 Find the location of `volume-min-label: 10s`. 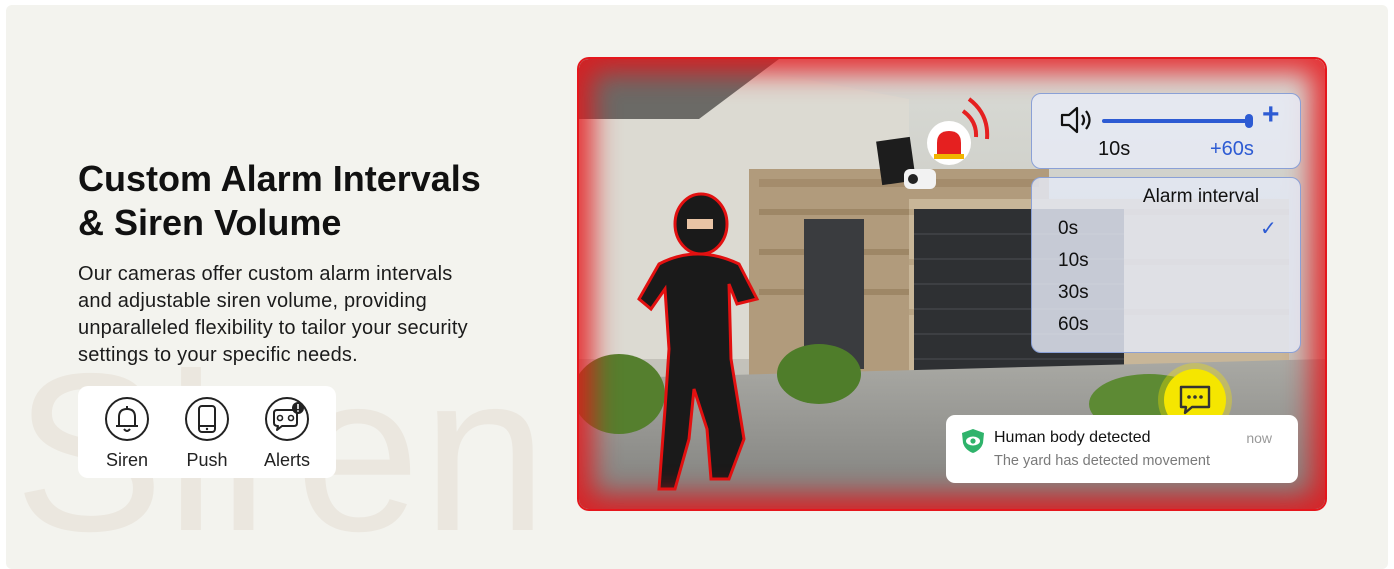

volume-min-label: 10s is located at coordinates (1114, 149).